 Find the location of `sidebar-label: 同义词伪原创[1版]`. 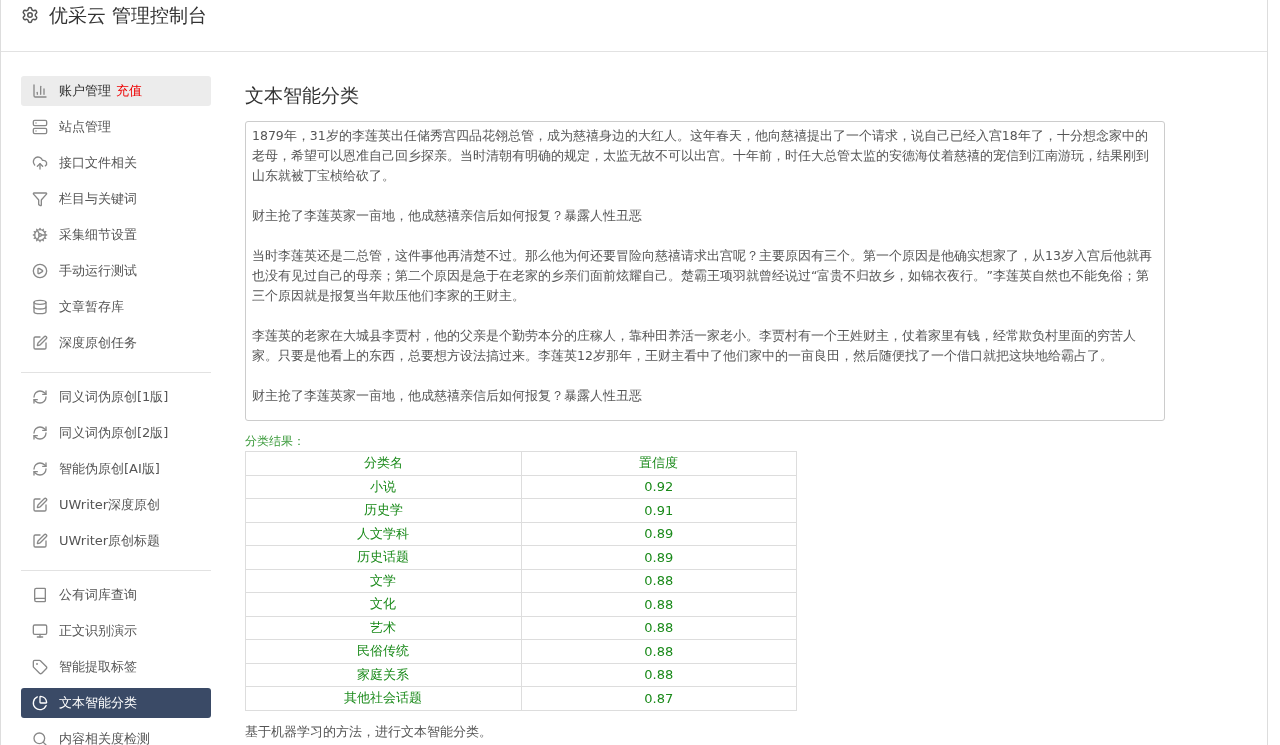

sidebar-label: 同义词伪原创[1版] is located at coordinates (114, 397).